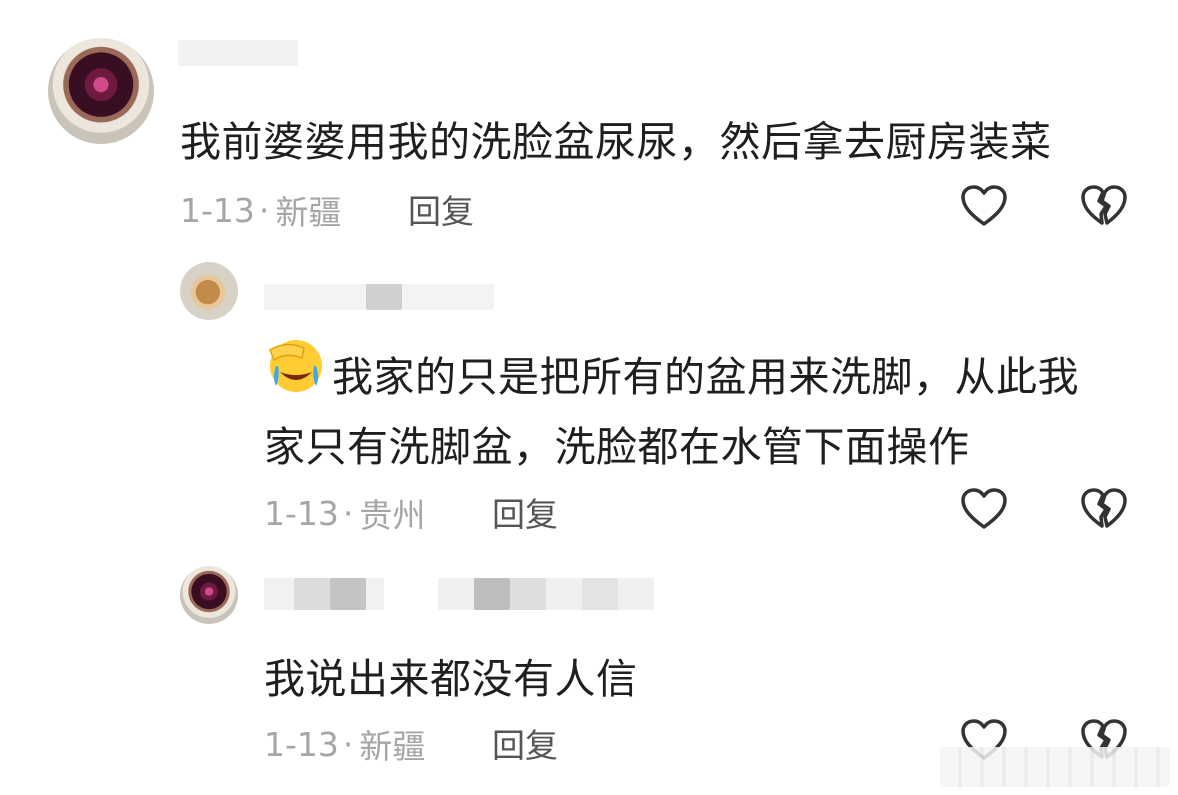 This screenshot has height=795, width=1178. I want to click on comment-meta-3: 1-13 · 新疆, so click(344, 744).